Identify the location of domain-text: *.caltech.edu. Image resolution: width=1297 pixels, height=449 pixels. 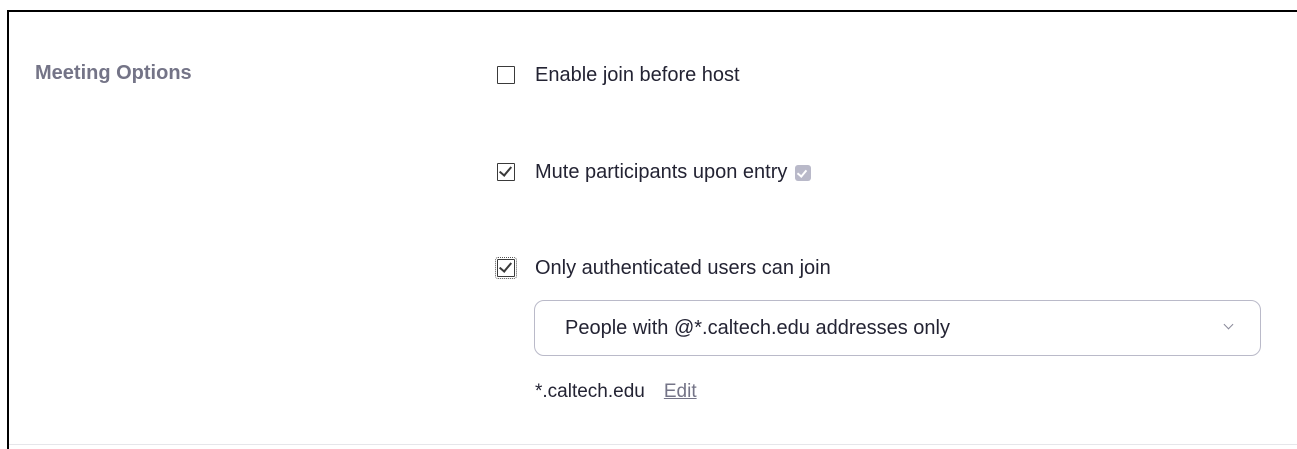
(590, 391).